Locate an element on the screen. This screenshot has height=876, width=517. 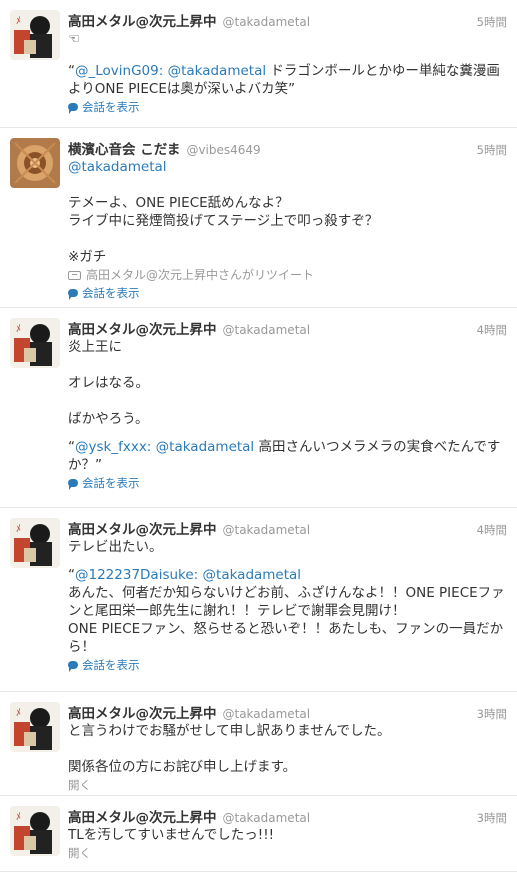
tweet-text: ☜ is located at coordinates (287, 39).